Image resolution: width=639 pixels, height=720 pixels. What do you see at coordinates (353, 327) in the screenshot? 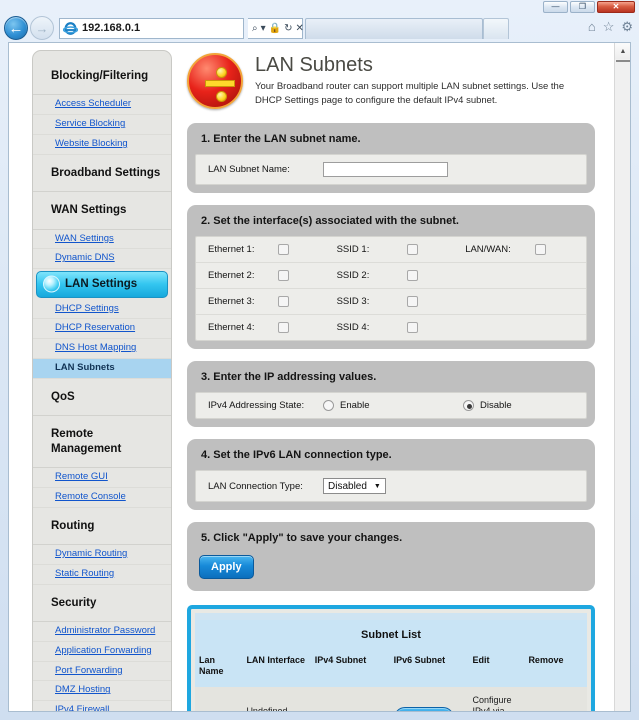
I see `ssid-4-label: SSID 4:` at bounding box center [353, 327].